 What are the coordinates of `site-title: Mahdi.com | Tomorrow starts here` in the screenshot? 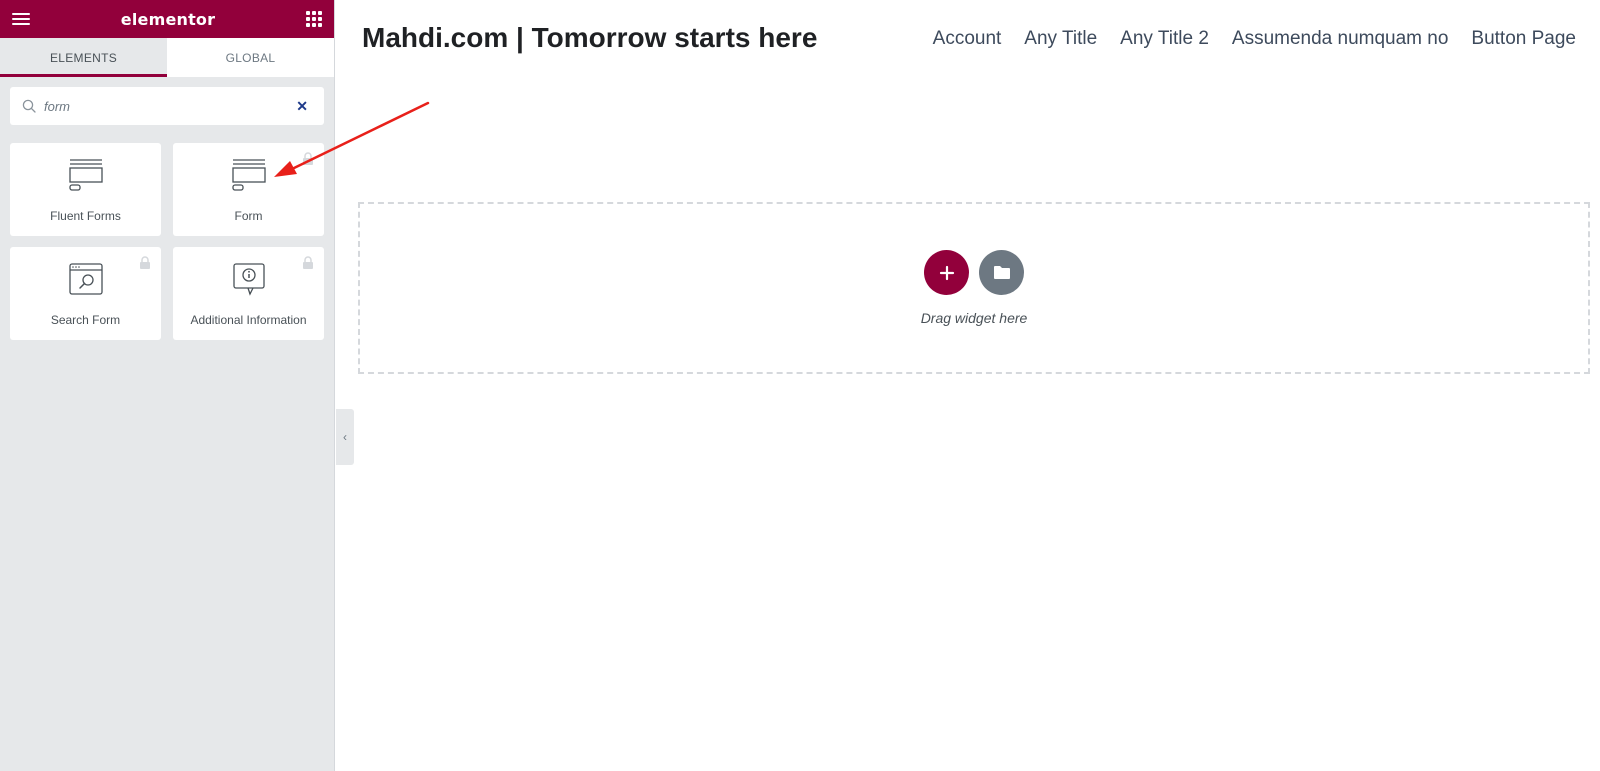 It's located at (590, 37).